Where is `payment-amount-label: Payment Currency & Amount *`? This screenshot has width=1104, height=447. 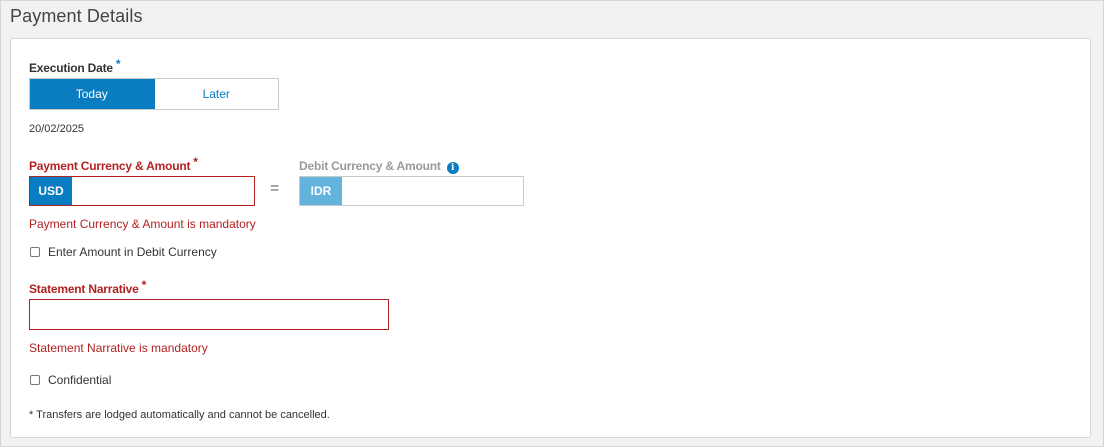 payment-amount-label: Payment Currency & Amount * is located at coordinates (113, 164).